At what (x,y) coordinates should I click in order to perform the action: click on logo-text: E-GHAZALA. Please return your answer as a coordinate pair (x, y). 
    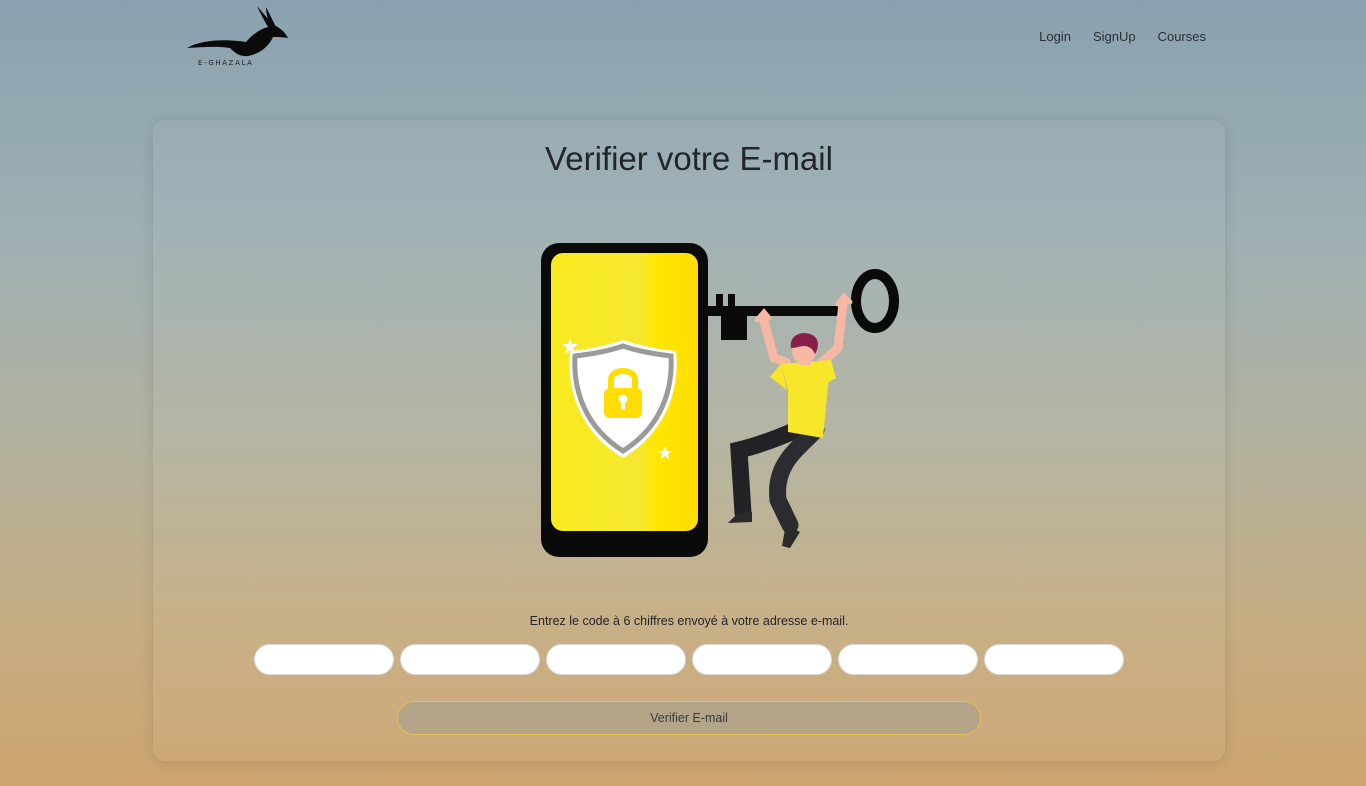
    Looking at the image, I should click on (226, 63).